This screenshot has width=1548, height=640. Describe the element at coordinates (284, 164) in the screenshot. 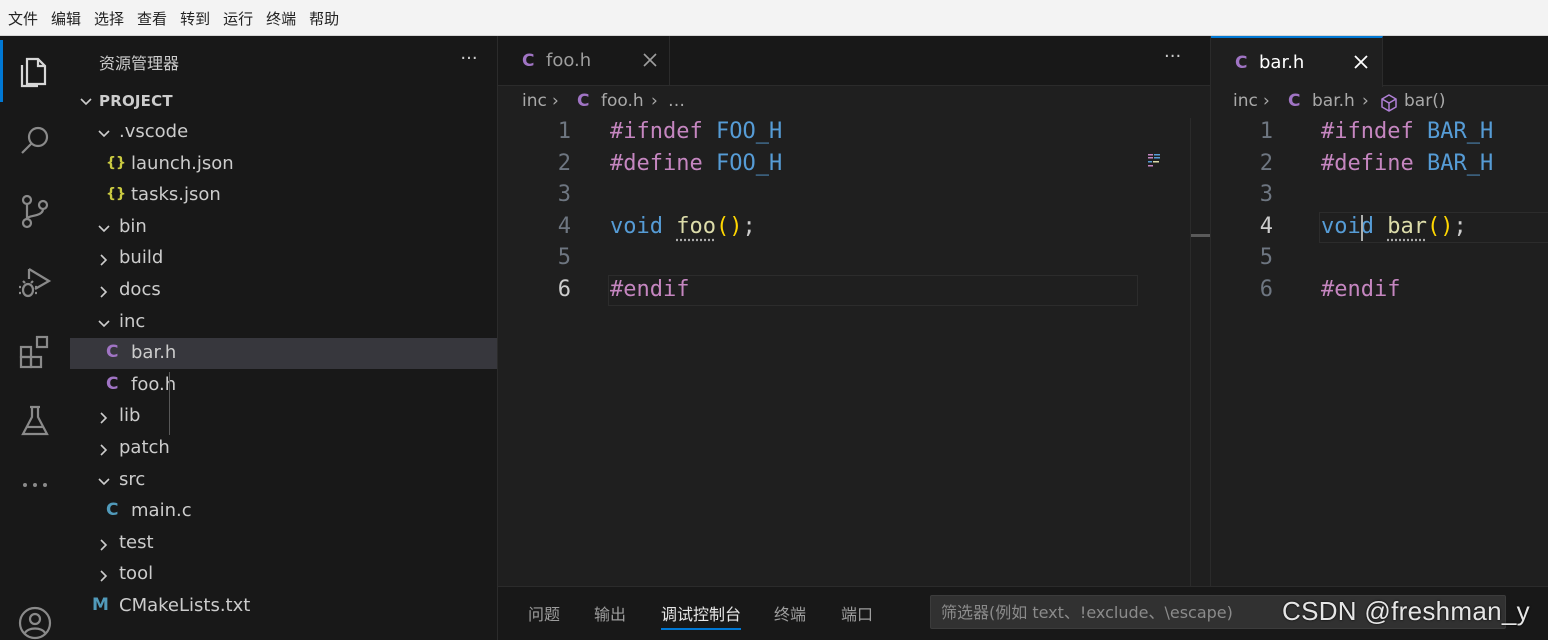

I see `tree-file: {} launch.json` at that location.